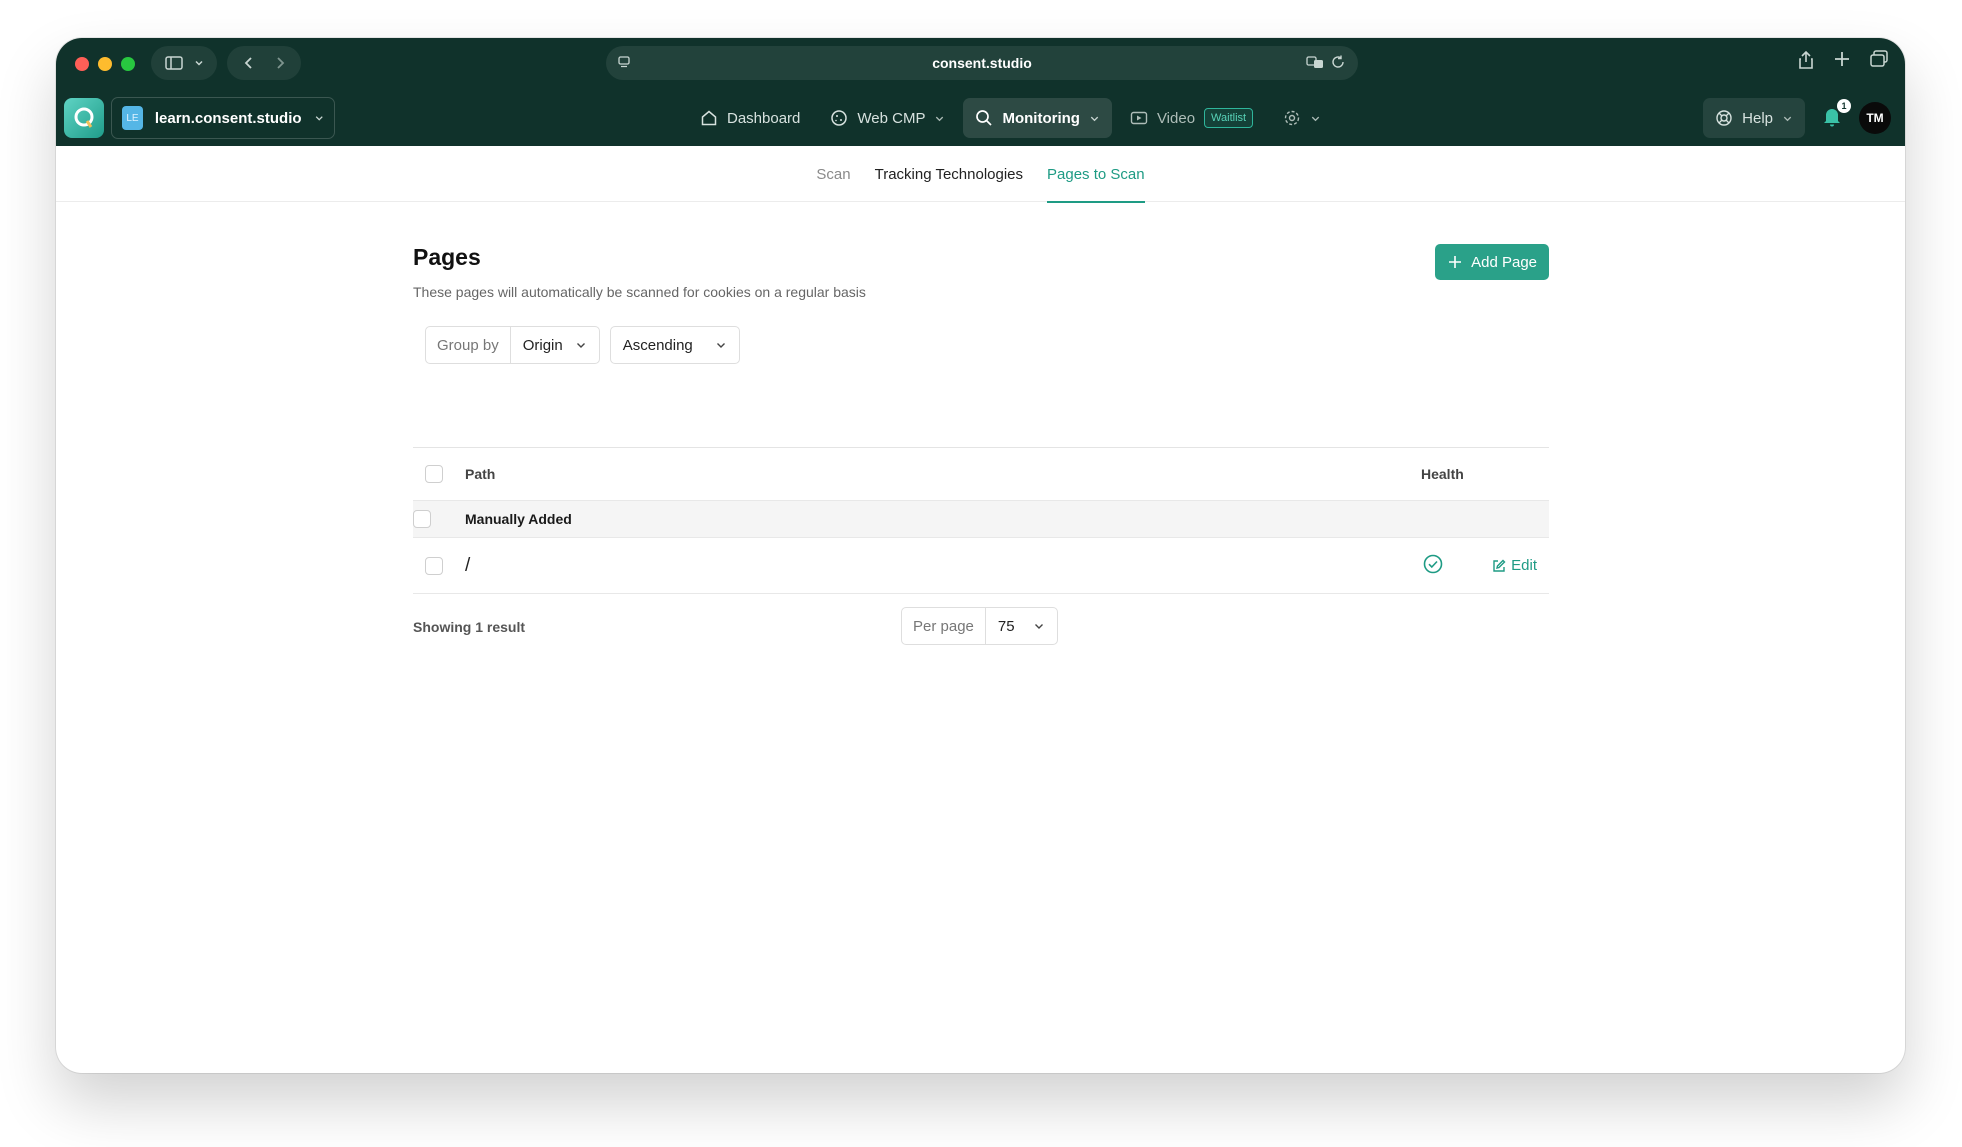  Describe the element at coordinates (839, 118) in the screenshot. I see `cookie-icon` at that location.